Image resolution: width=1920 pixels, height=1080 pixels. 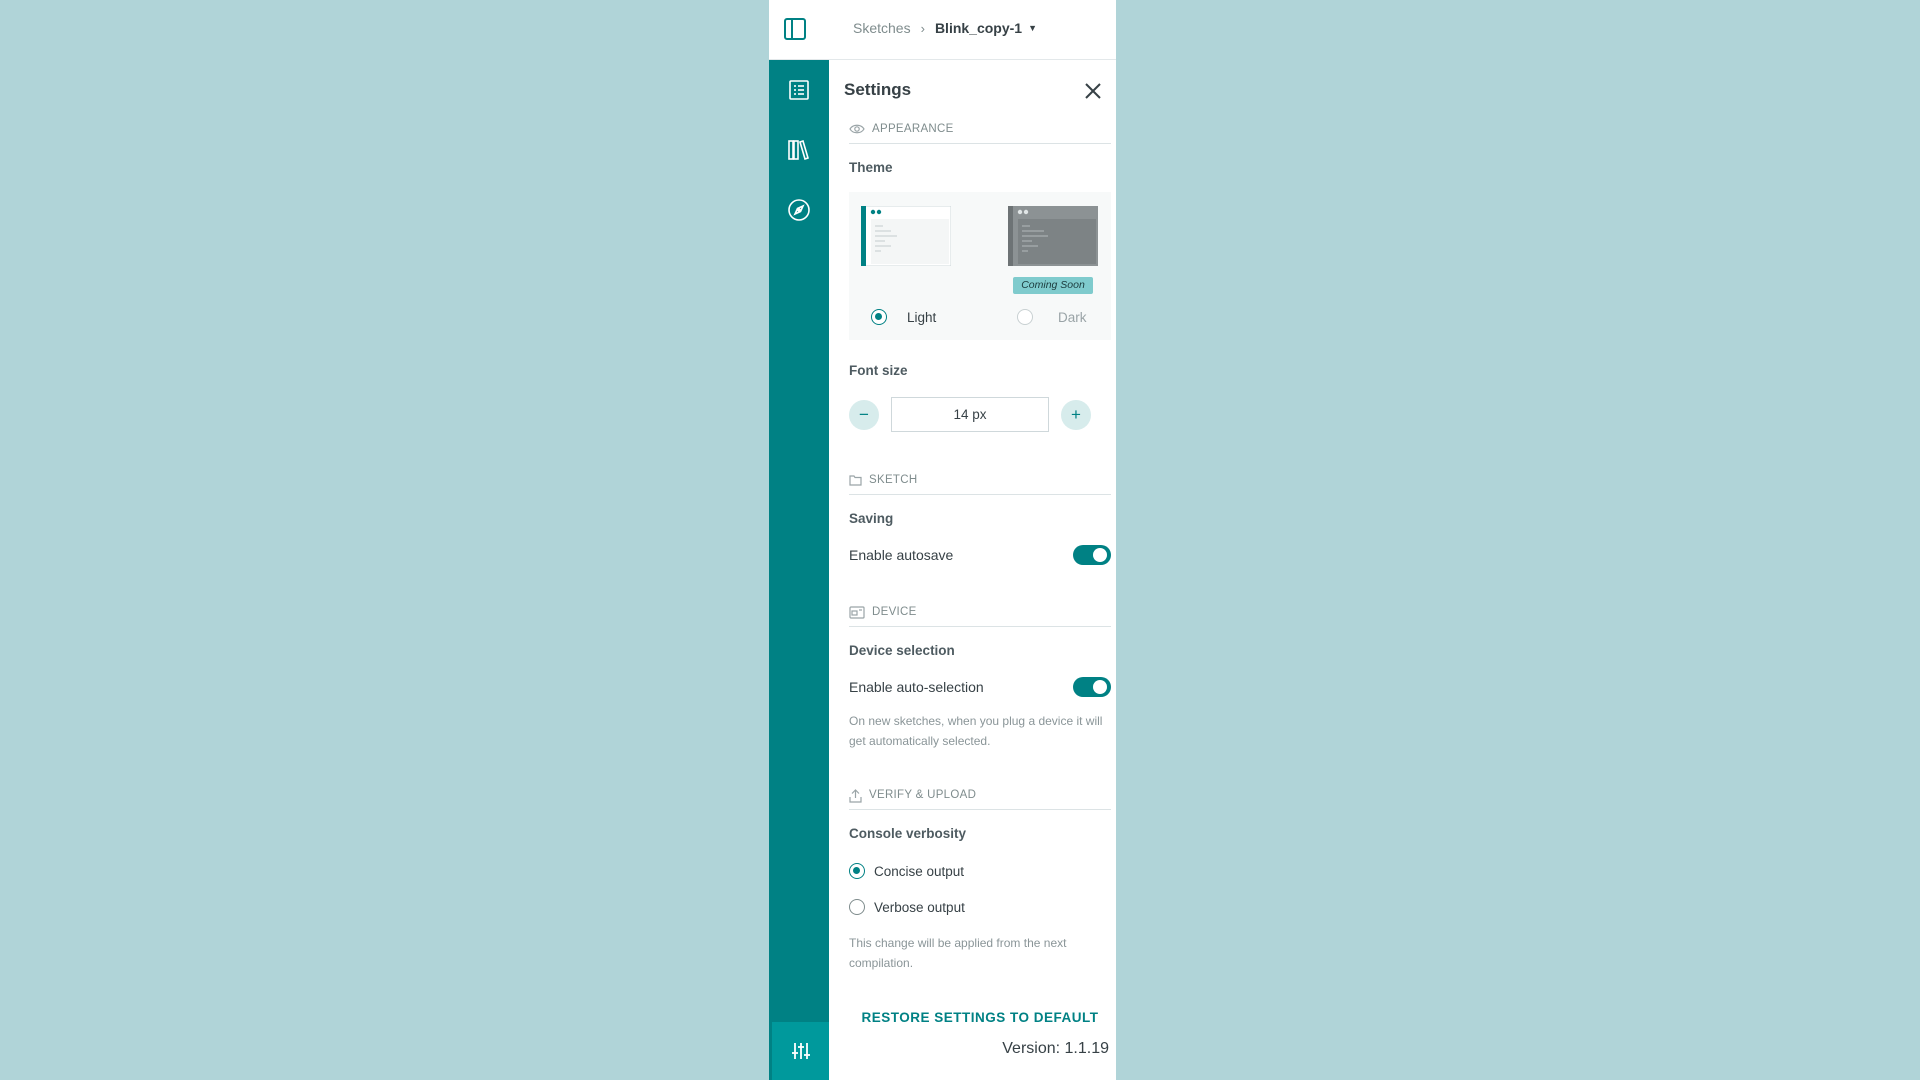 I want to click on sketch-section-label: SKETCH, so click(x=893, y=480).